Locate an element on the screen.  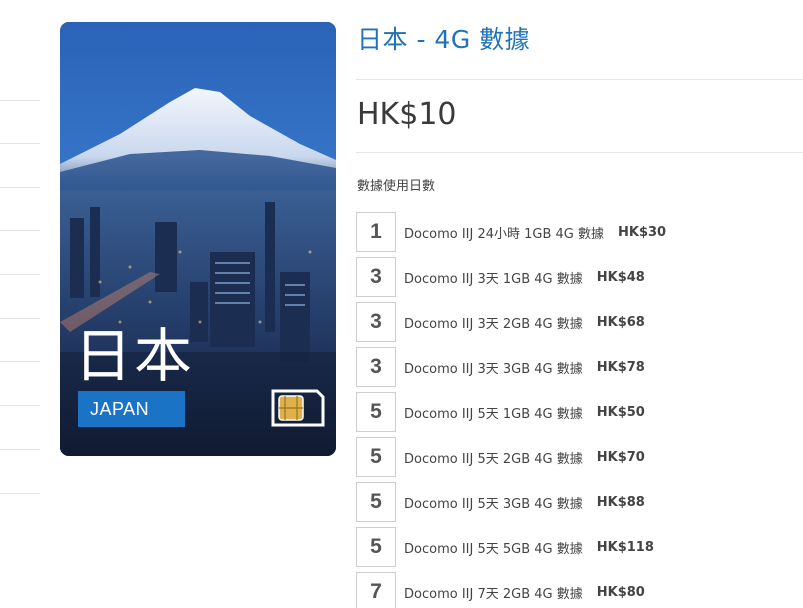
option-name: Docomo IIJ 7天 2GB 4G 數據 is located at coordinates (493, 594).